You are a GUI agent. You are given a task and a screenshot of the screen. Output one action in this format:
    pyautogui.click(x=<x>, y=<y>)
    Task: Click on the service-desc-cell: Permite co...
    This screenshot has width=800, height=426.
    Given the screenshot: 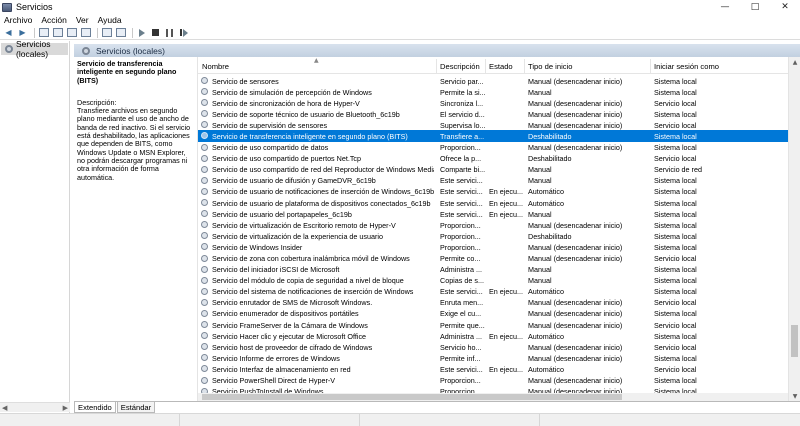 What is the action you would take?
    pyautogui.click(x=460, y=258)
    